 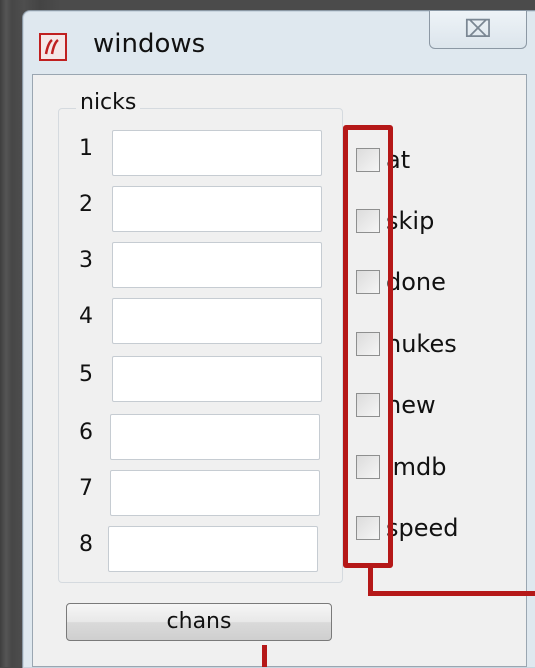 I want to click on nick-number-2: 2, so click(x=86, y=204).